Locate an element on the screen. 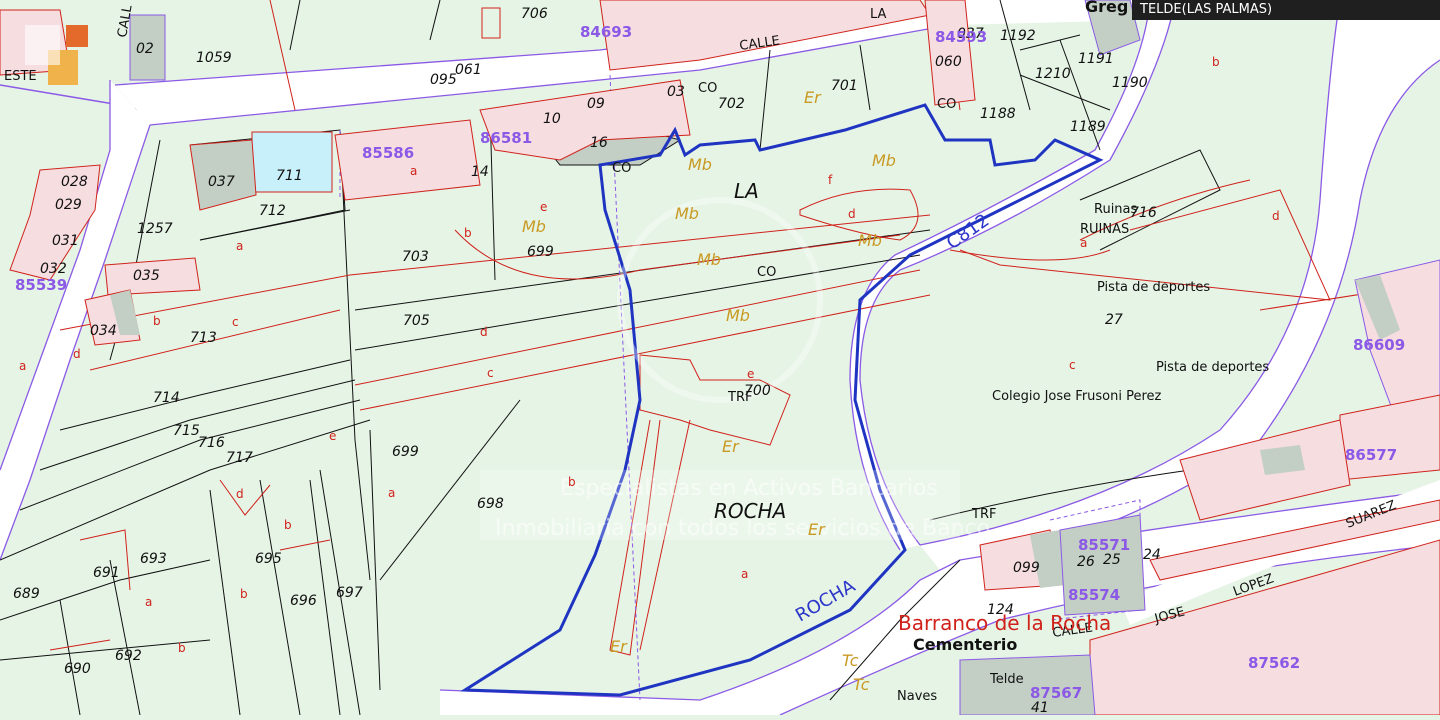 This screenshot has height=720, width=1440. parcel-number: 24 is located at coordinates (1152, 555).